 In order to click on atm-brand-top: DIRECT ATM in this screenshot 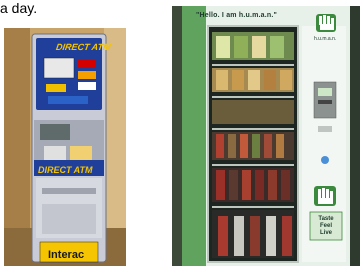, I will do `click(83, 47)`.